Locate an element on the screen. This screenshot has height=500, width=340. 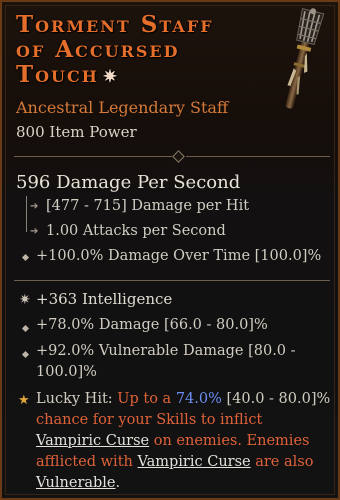
title-line-1: Torment Staff is located at coordinates (115, 24).